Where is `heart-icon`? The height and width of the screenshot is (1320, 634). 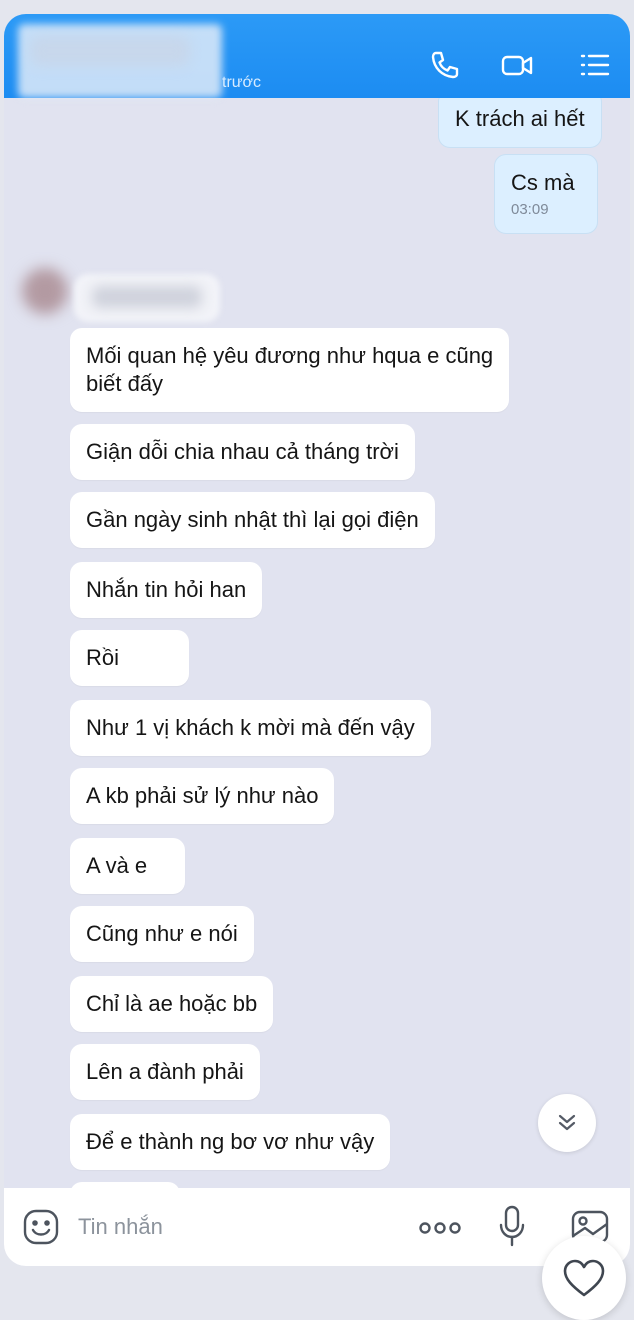
heart-icon is located at coordinates (584, 1278).